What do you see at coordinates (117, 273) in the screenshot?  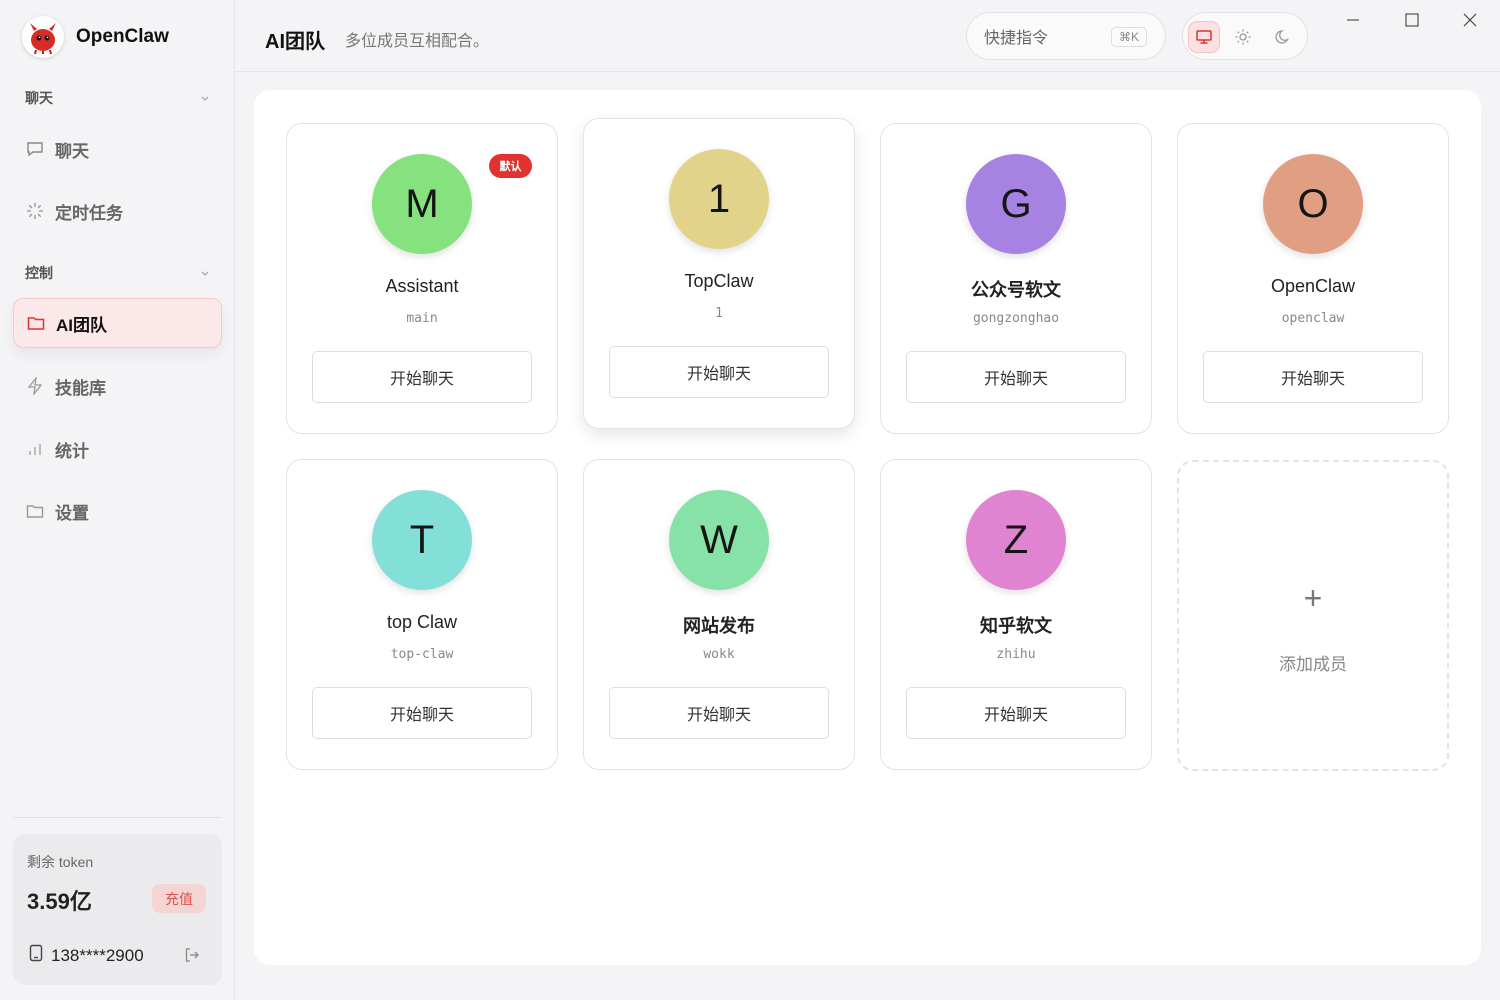 I see `section-control: 控制` at bounding box center [117, 273].